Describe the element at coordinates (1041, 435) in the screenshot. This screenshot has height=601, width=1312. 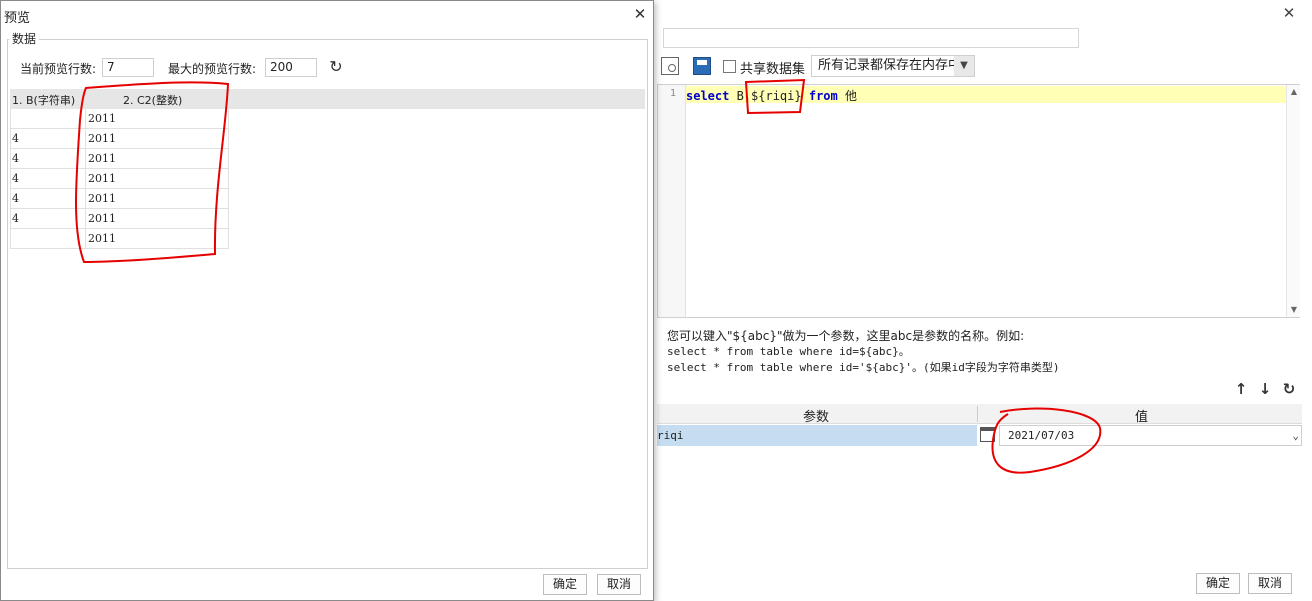
I see `param-value-text: 2021/07/03` at that location.